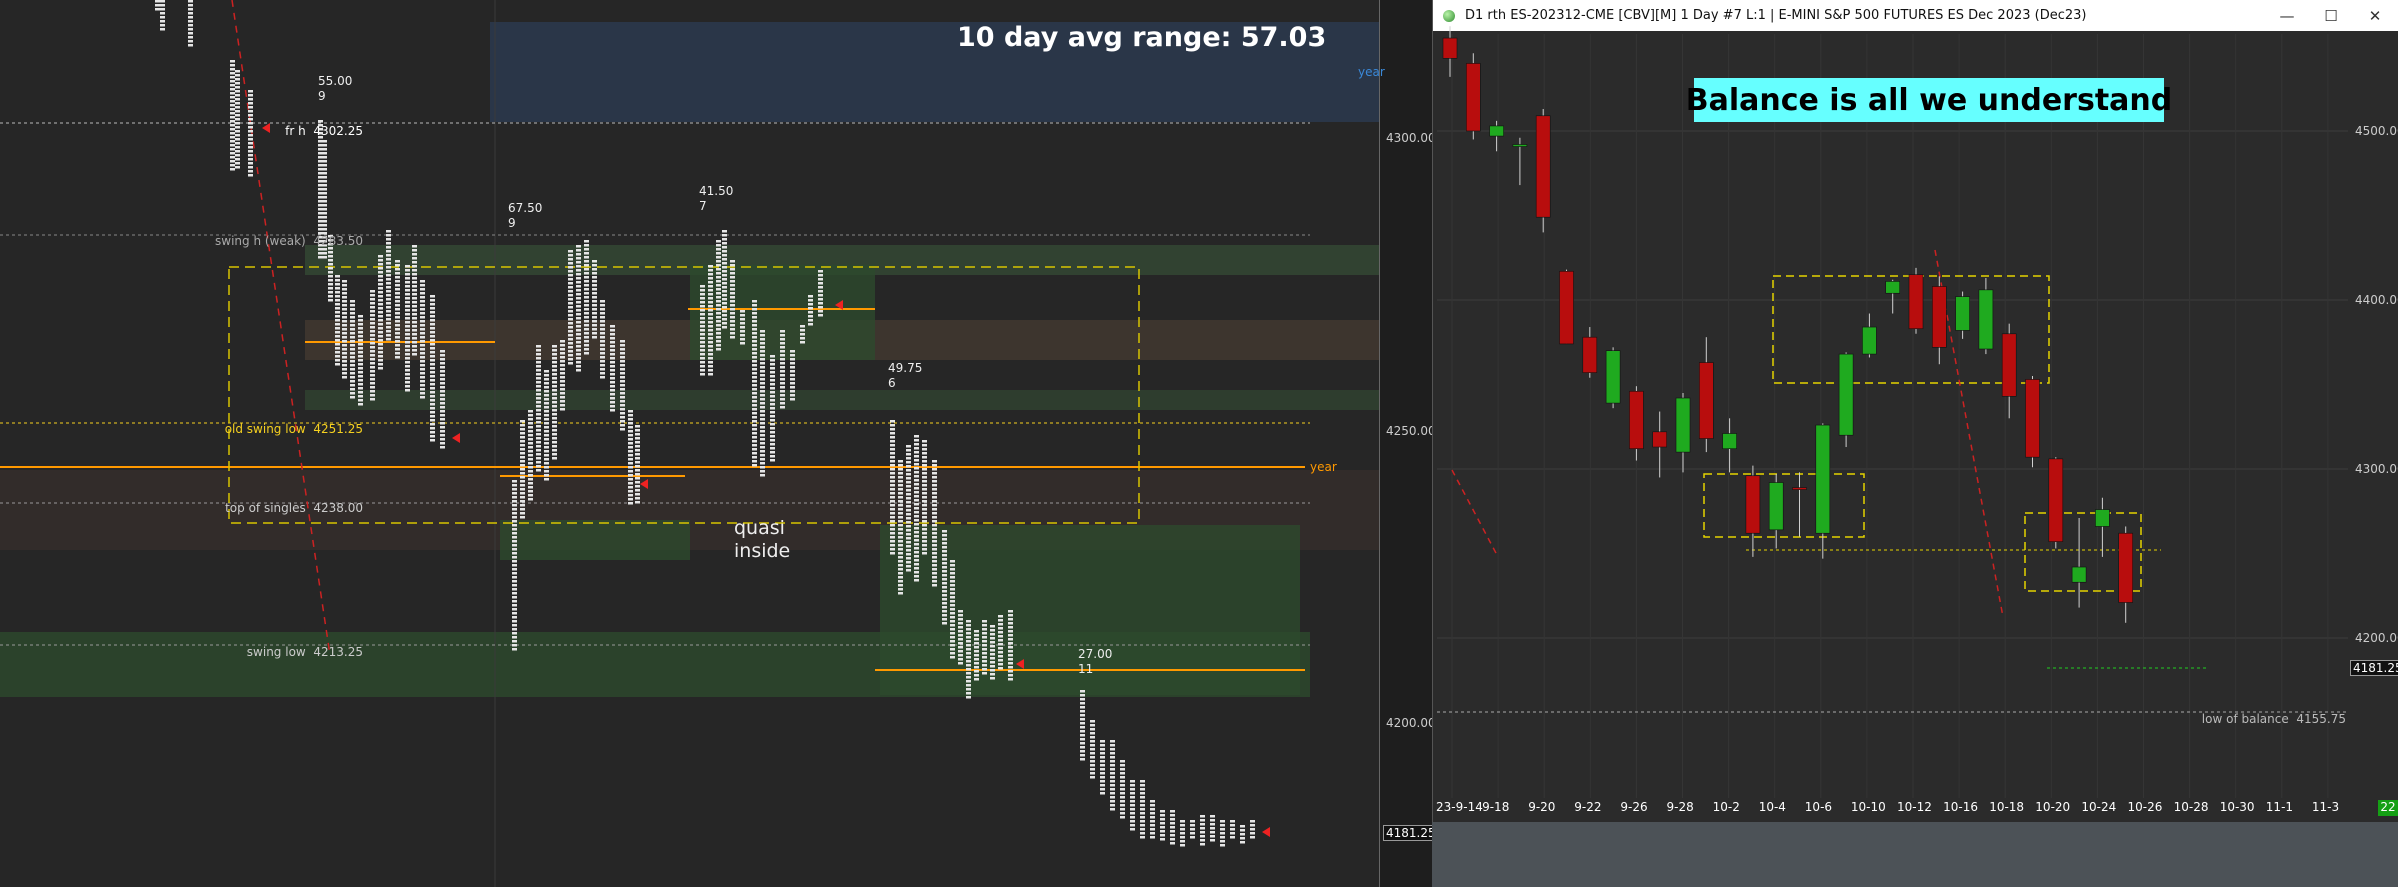  What do you see at coordinates (2376, 300) in the screenshot?
I see `right-price-tick: 4400.00` at bounding box center [2376, 300].